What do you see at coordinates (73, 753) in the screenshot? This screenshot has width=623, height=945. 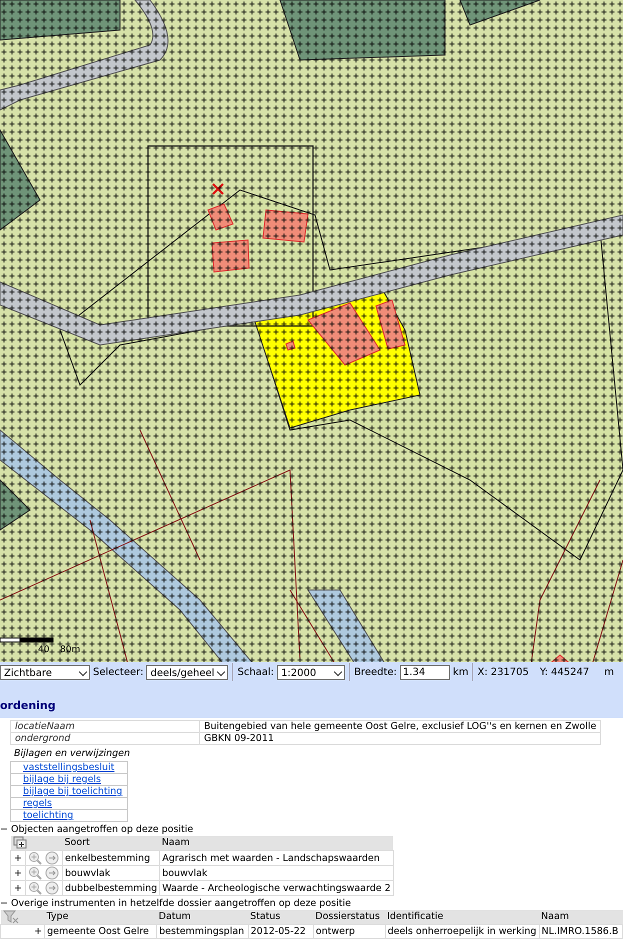 I see `attachments-heading: Bijlagen en verwijzingen` at bounding box center [73, 753].